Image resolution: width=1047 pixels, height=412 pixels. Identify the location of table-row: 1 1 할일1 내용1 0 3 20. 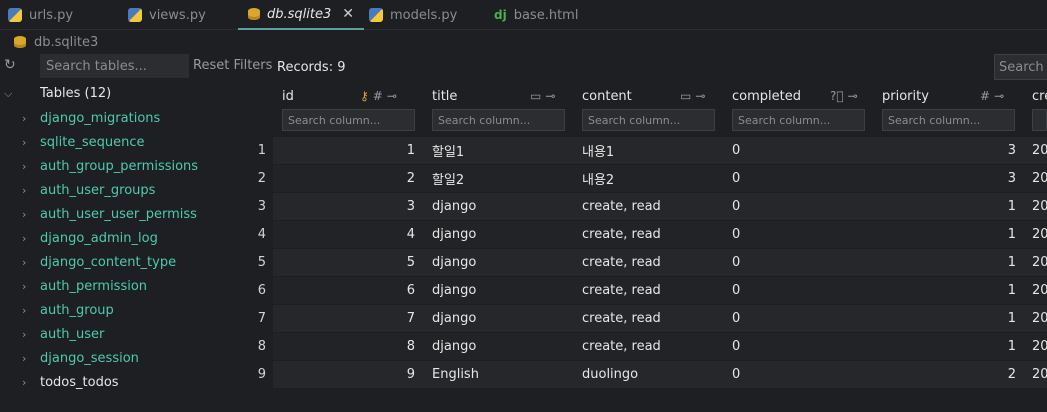
(523, 151).